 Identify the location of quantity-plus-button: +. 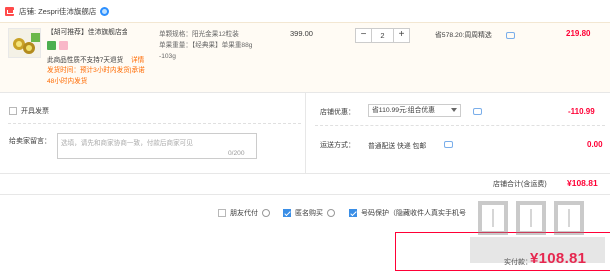
(401, 35).